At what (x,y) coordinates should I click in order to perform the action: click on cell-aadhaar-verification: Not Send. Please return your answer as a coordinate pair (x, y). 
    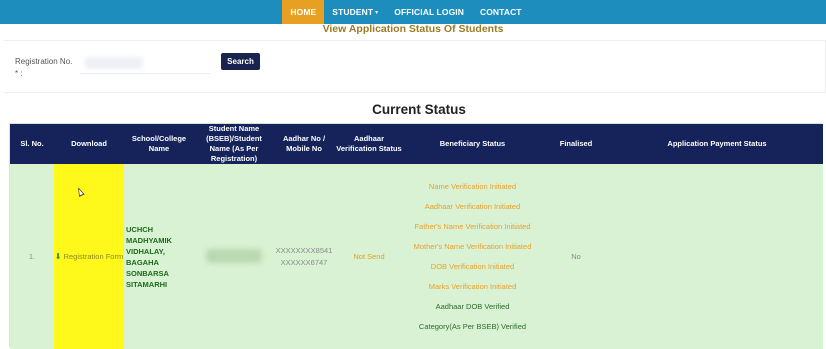
    Looking at the image, I should click on (369, 256).